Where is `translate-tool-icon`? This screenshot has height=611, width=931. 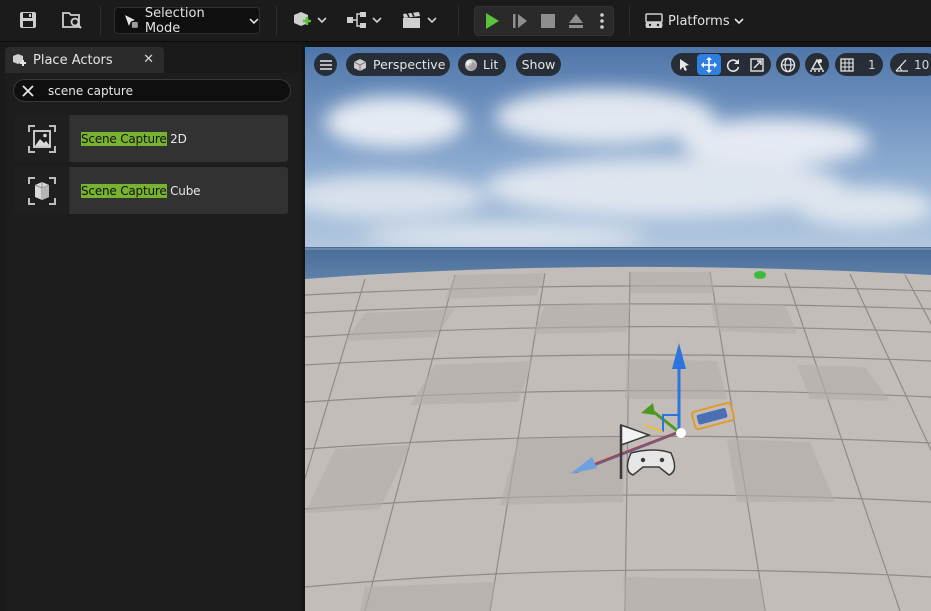
translate-tool-icon is located at coordinates (709, 64).